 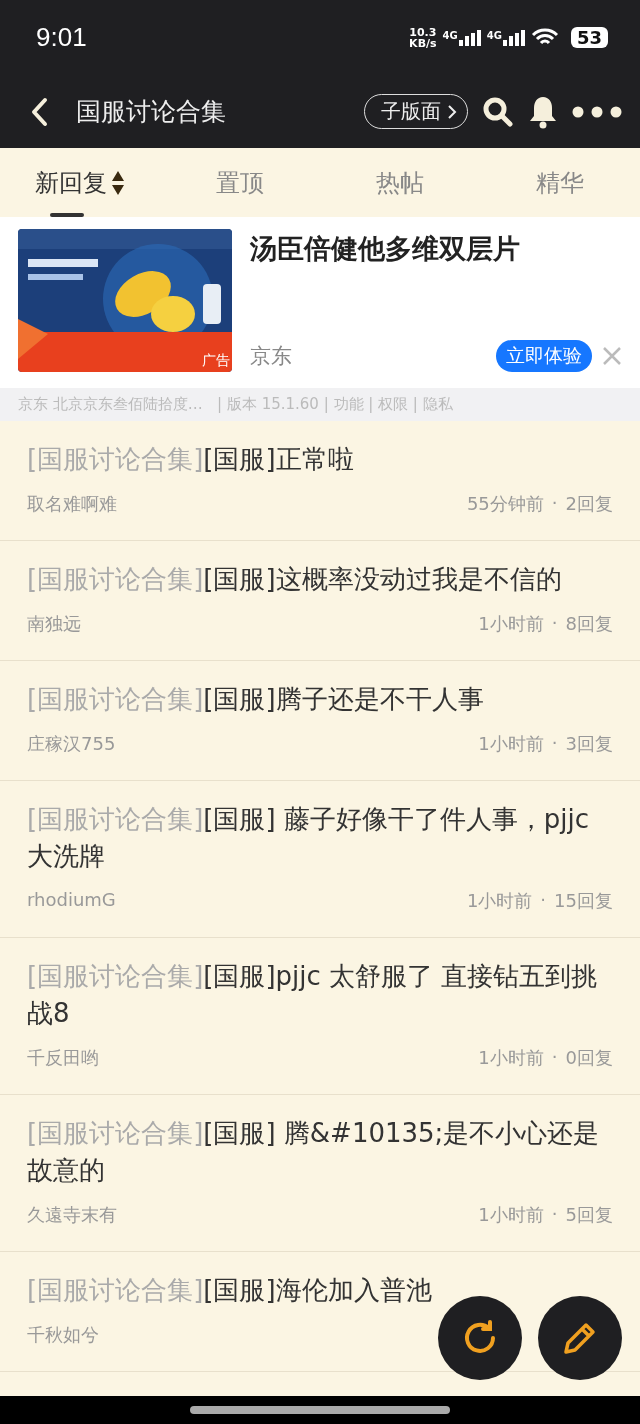 I want to click on search-icon, so click(x=498, y=111).